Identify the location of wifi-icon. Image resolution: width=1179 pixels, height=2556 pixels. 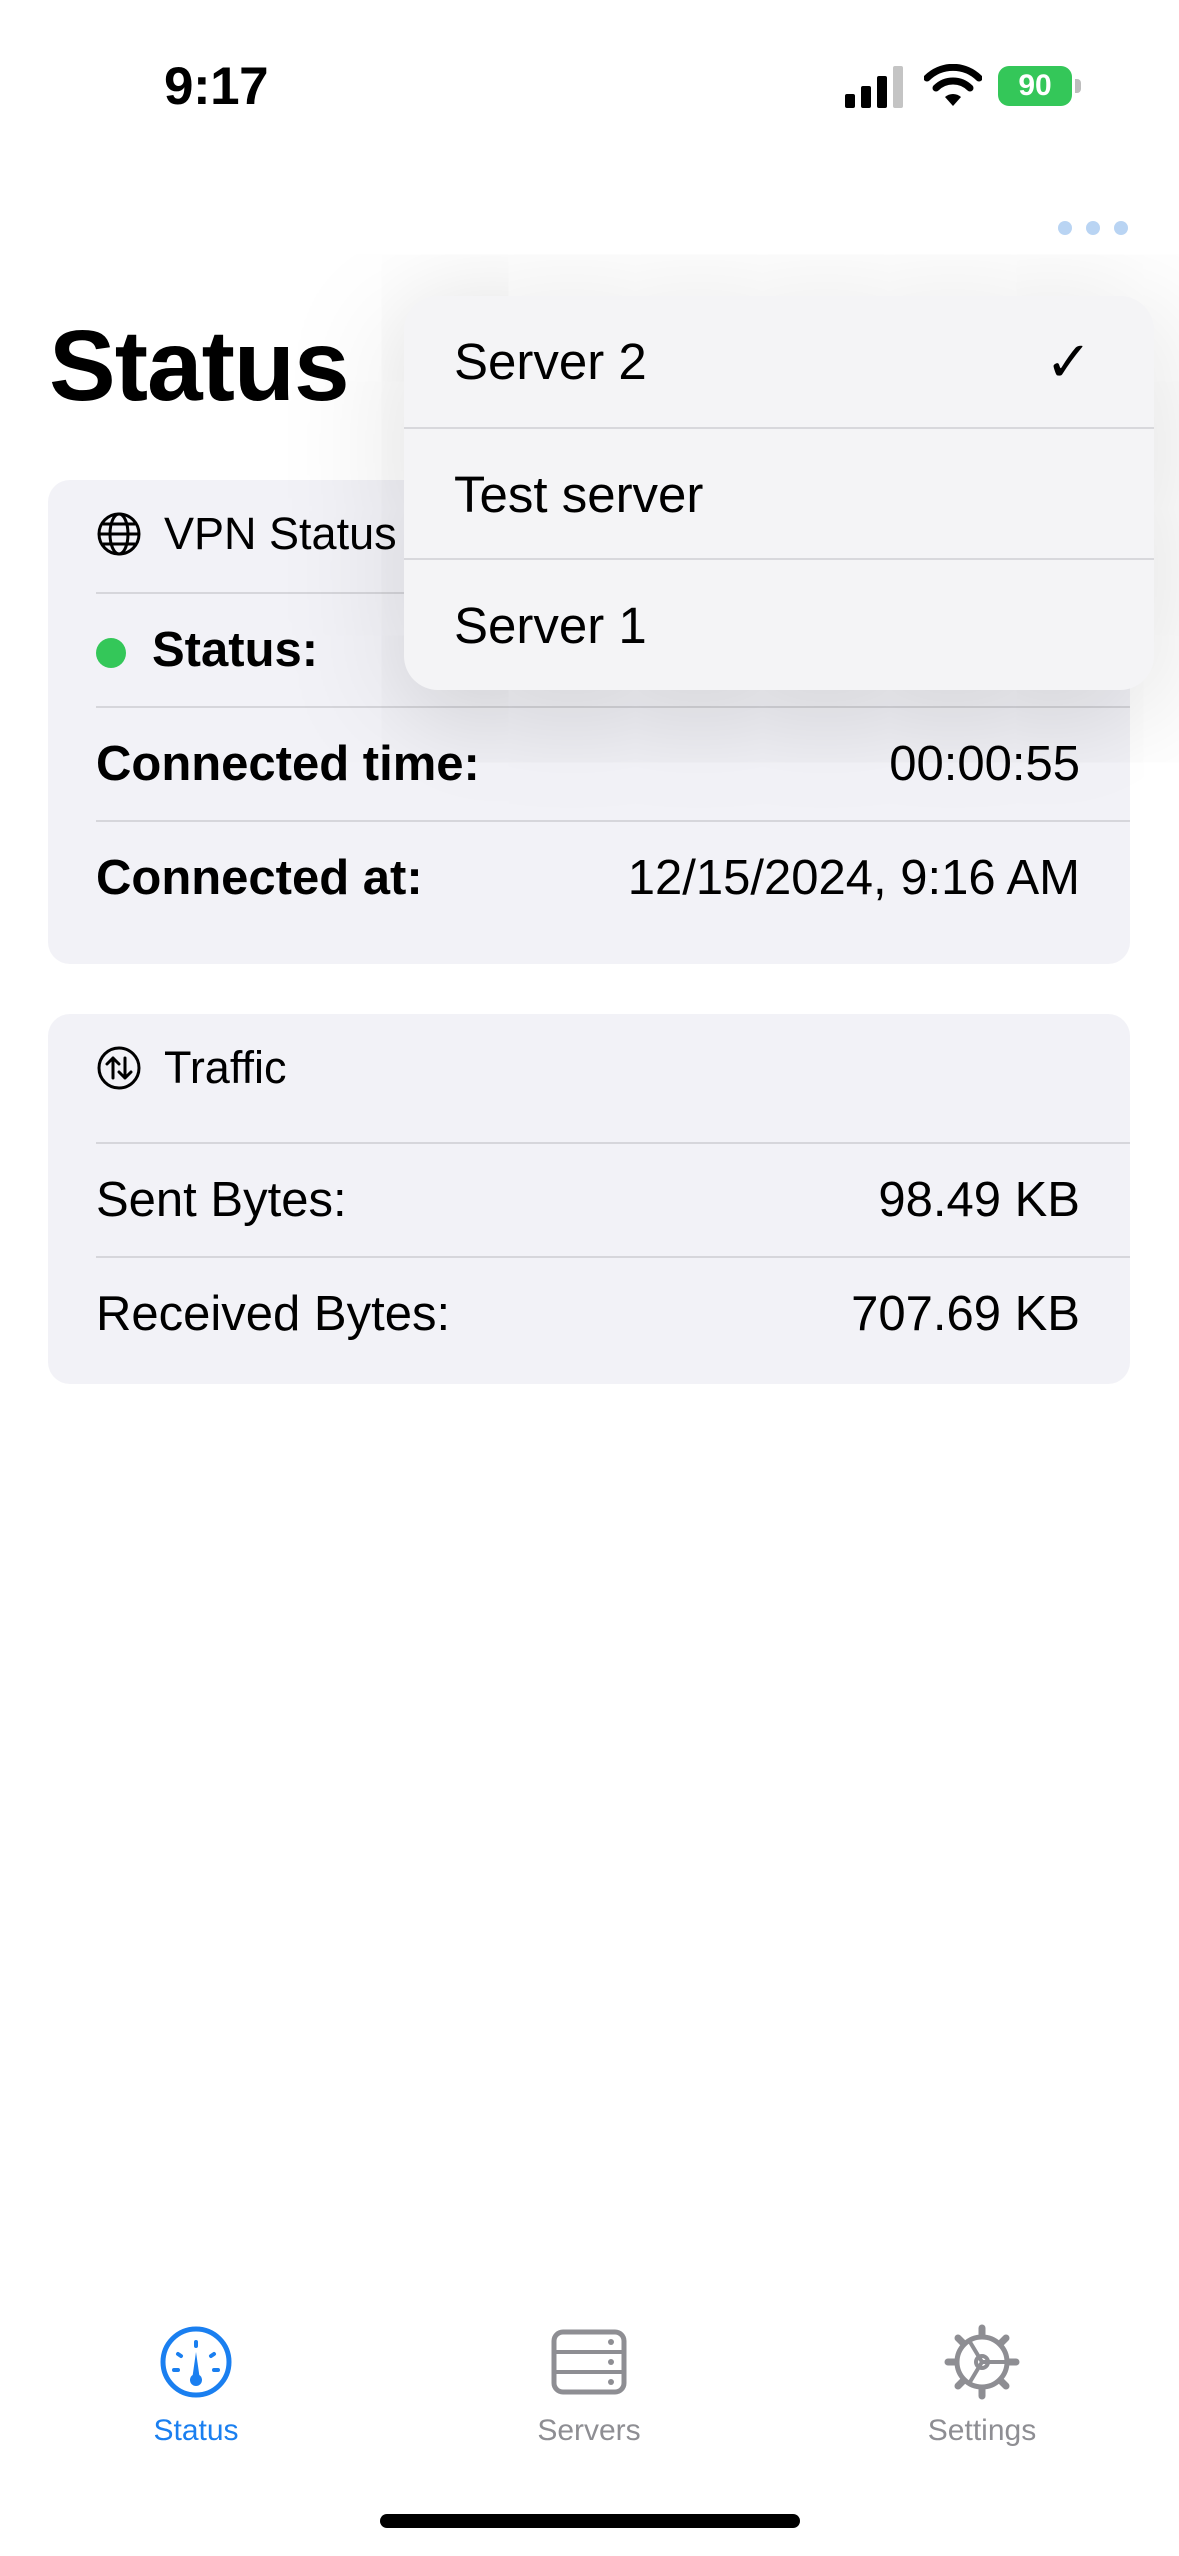
(953, 85).